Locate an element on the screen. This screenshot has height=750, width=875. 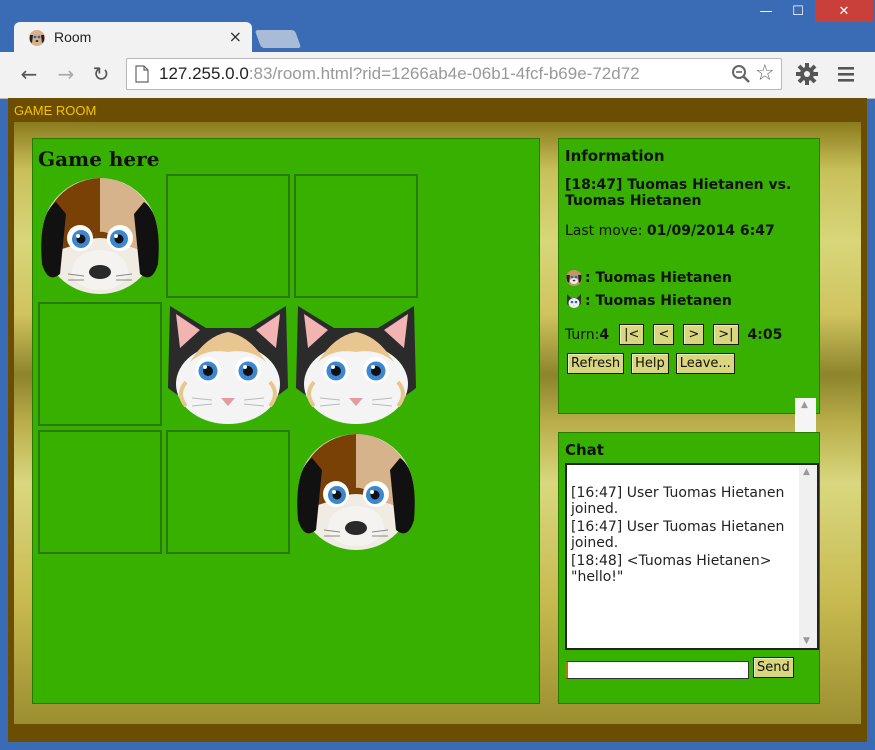
last-move-button: >| is located at coordinates (726, 334).